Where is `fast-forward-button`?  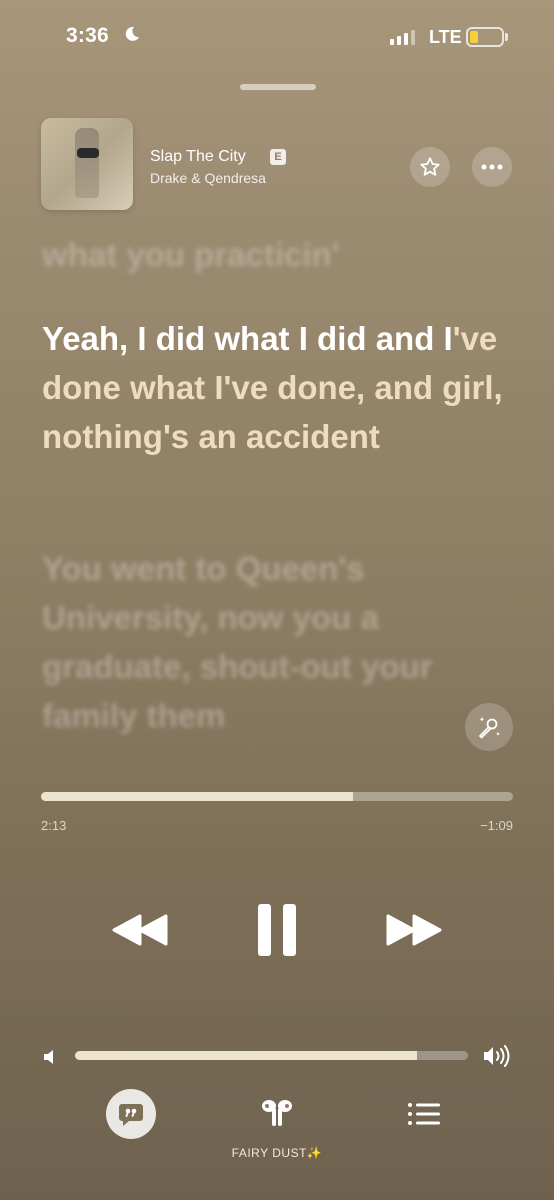
fast-forward-button is located at coordinates (414, 930).